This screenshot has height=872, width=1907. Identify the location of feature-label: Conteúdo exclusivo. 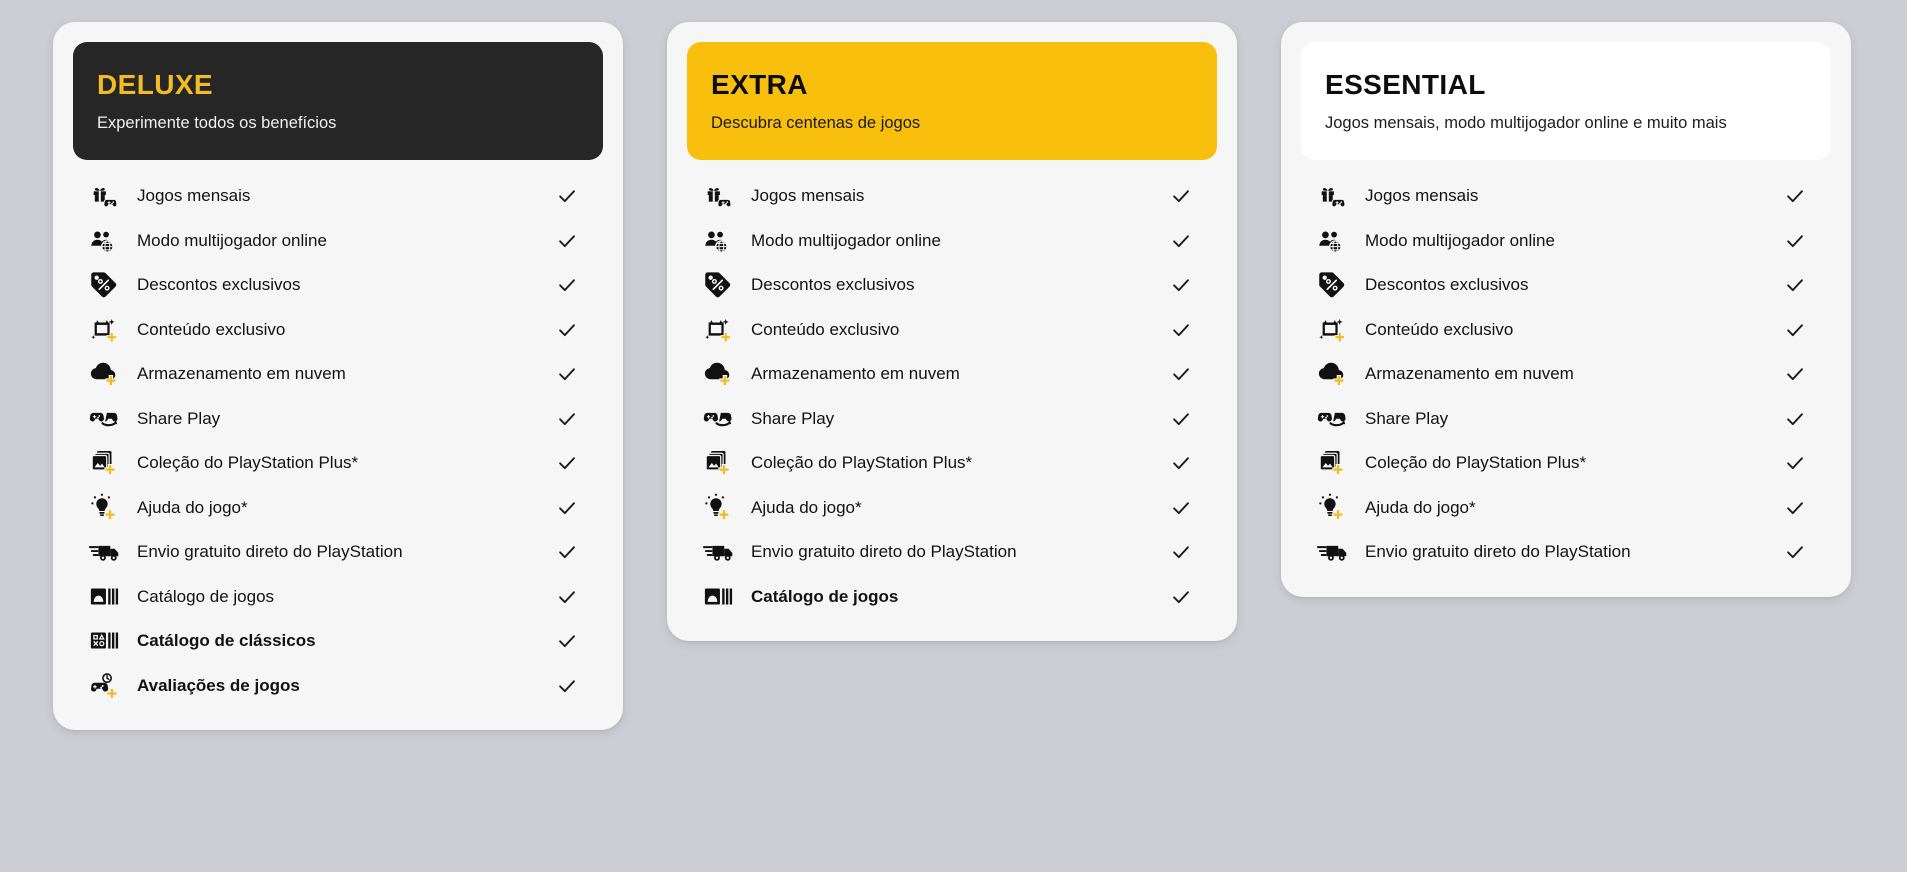
(825, 329).